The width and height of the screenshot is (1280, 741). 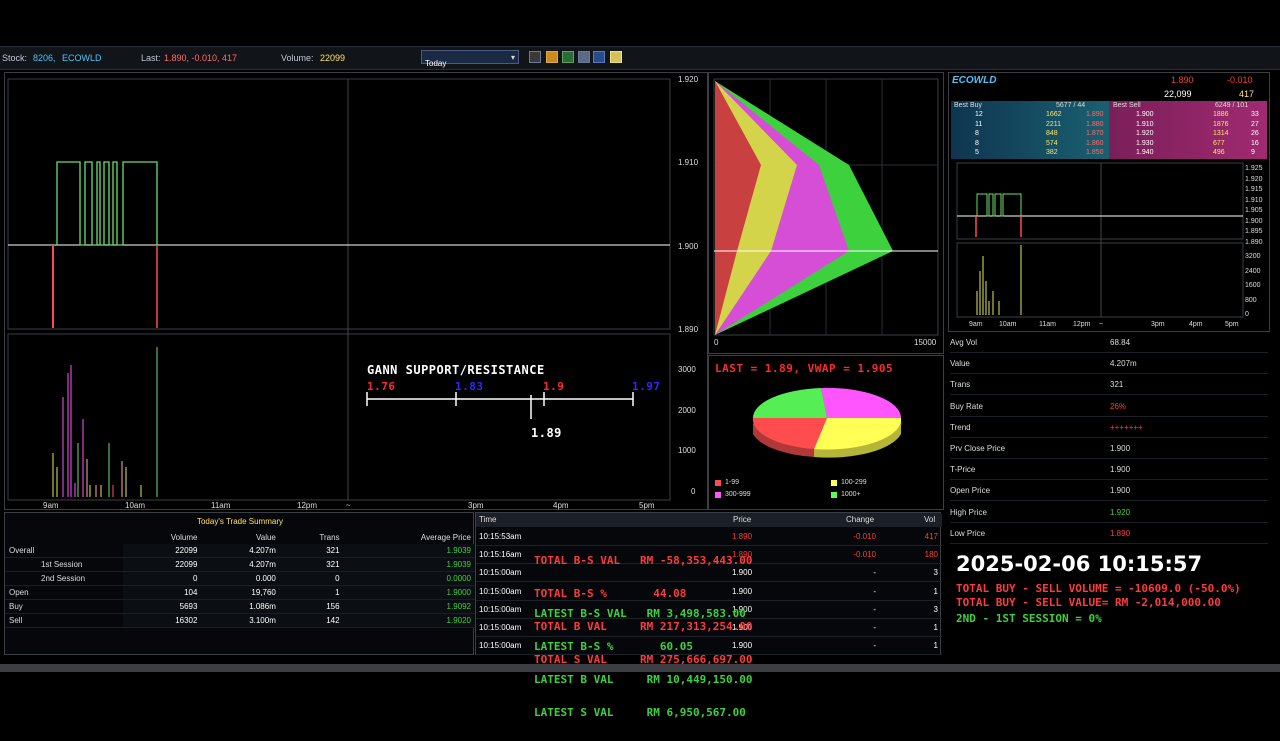 What do you see at coordinates (854, 482) in the screenshot?
I see `legend-label: 100-299` at bounding box center [854, 482].